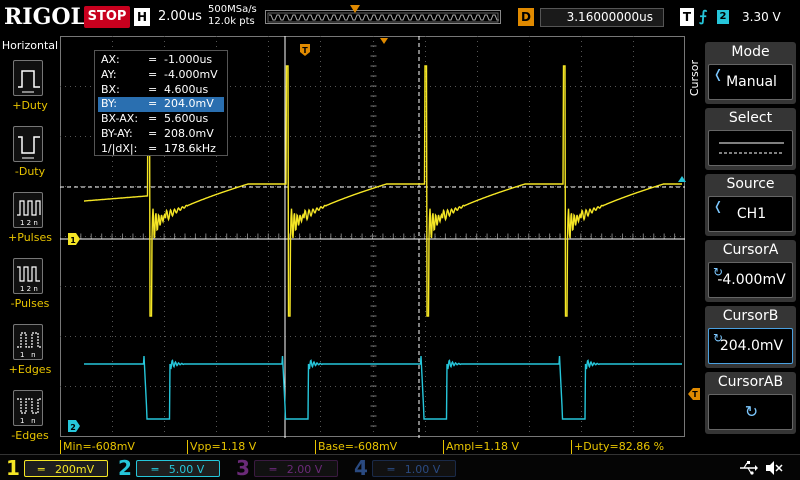 This screenshot has height=480, width=800. Describe the element at coordinates (73, 427) in the screenshot. I see `ch2-marker-label: 2` at that location.